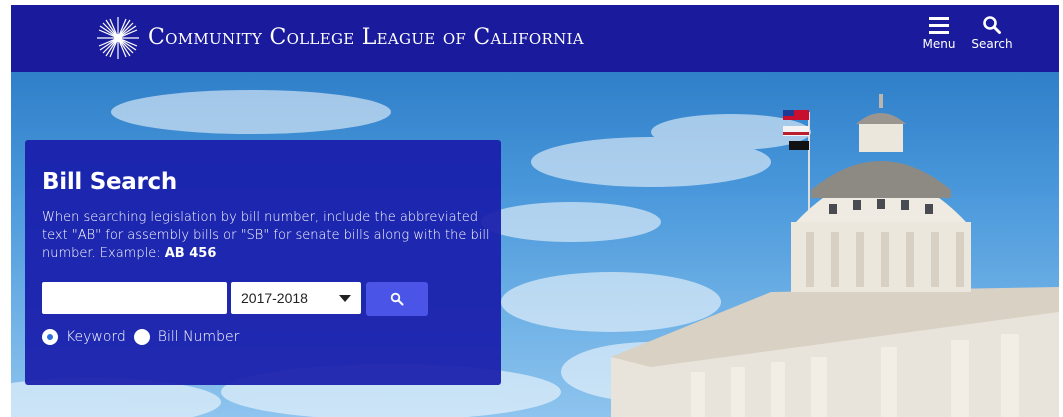  What do you see at coordinates (939, 44) in the screenshot?
I see `menu-label: Menu` at bounding box center [939, 44].